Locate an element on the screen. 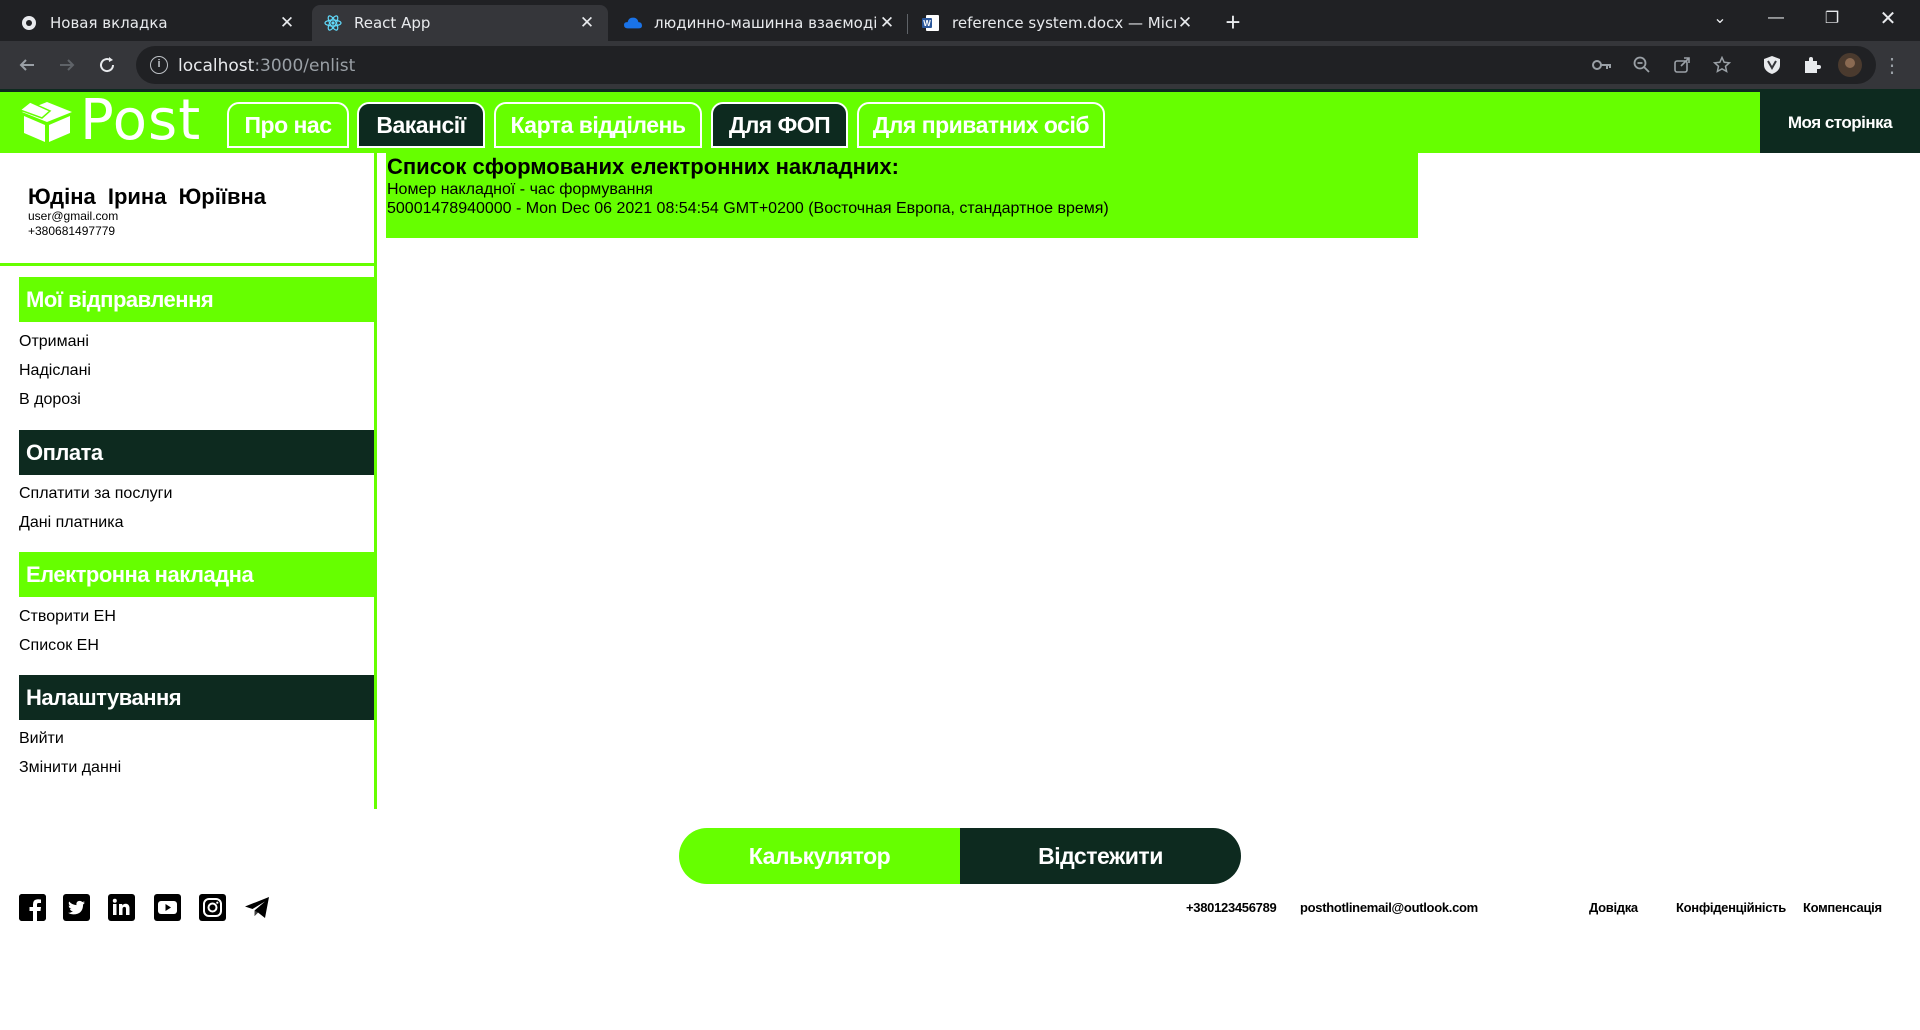 This screenshot has width=1920, height=1030. shield-icon is located at coordinates (1772, 65).